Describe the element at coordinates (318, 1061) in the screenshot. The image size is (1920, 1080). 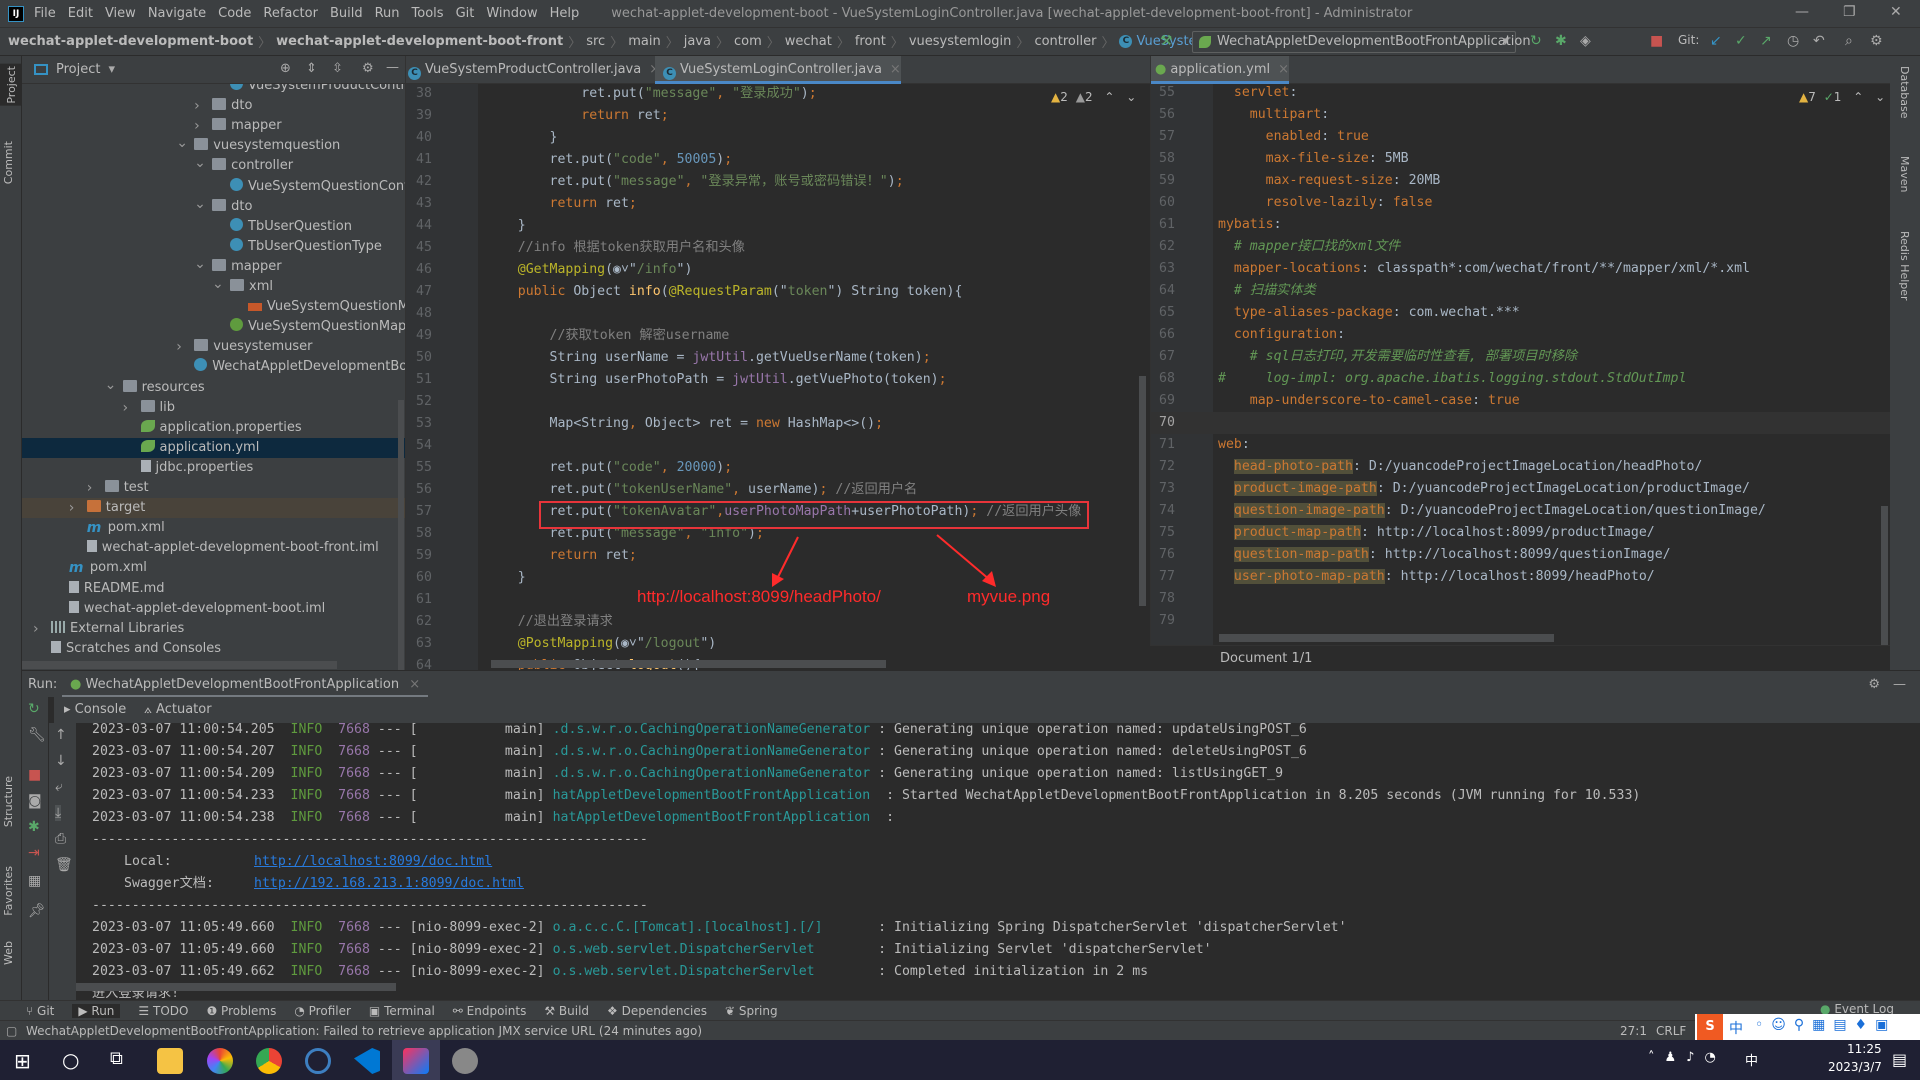
I see `webstorm-icon` at that location.